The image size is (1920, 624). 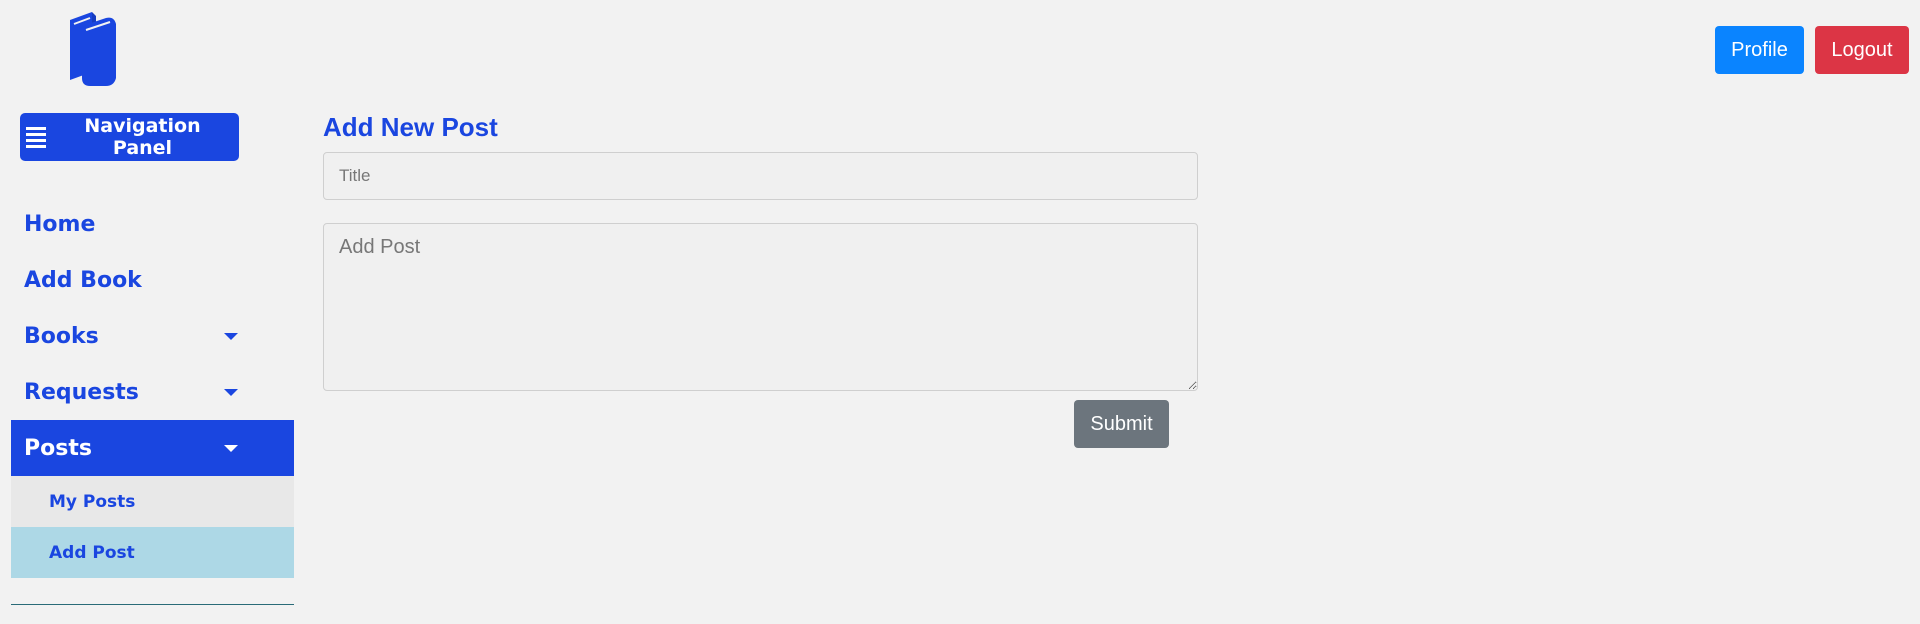 What do you see at coordinates (410, 127) in the screenshot?
I see `page-title: Add New Post` at bounding box center [410, 127].